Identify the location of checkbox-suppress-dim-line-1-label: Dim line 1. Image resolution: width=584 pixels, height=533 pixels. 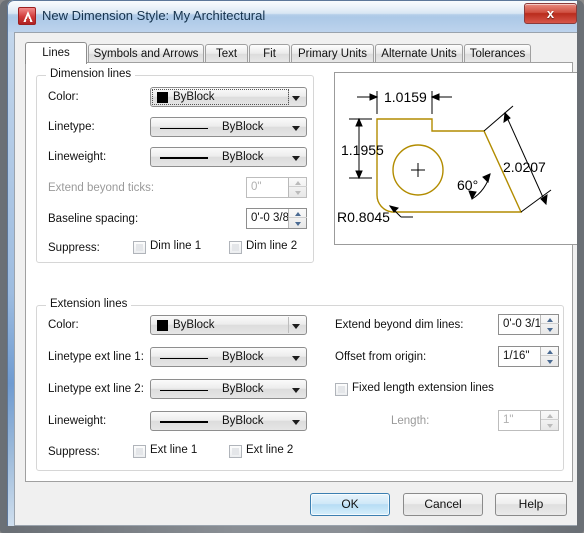
(176, 246).